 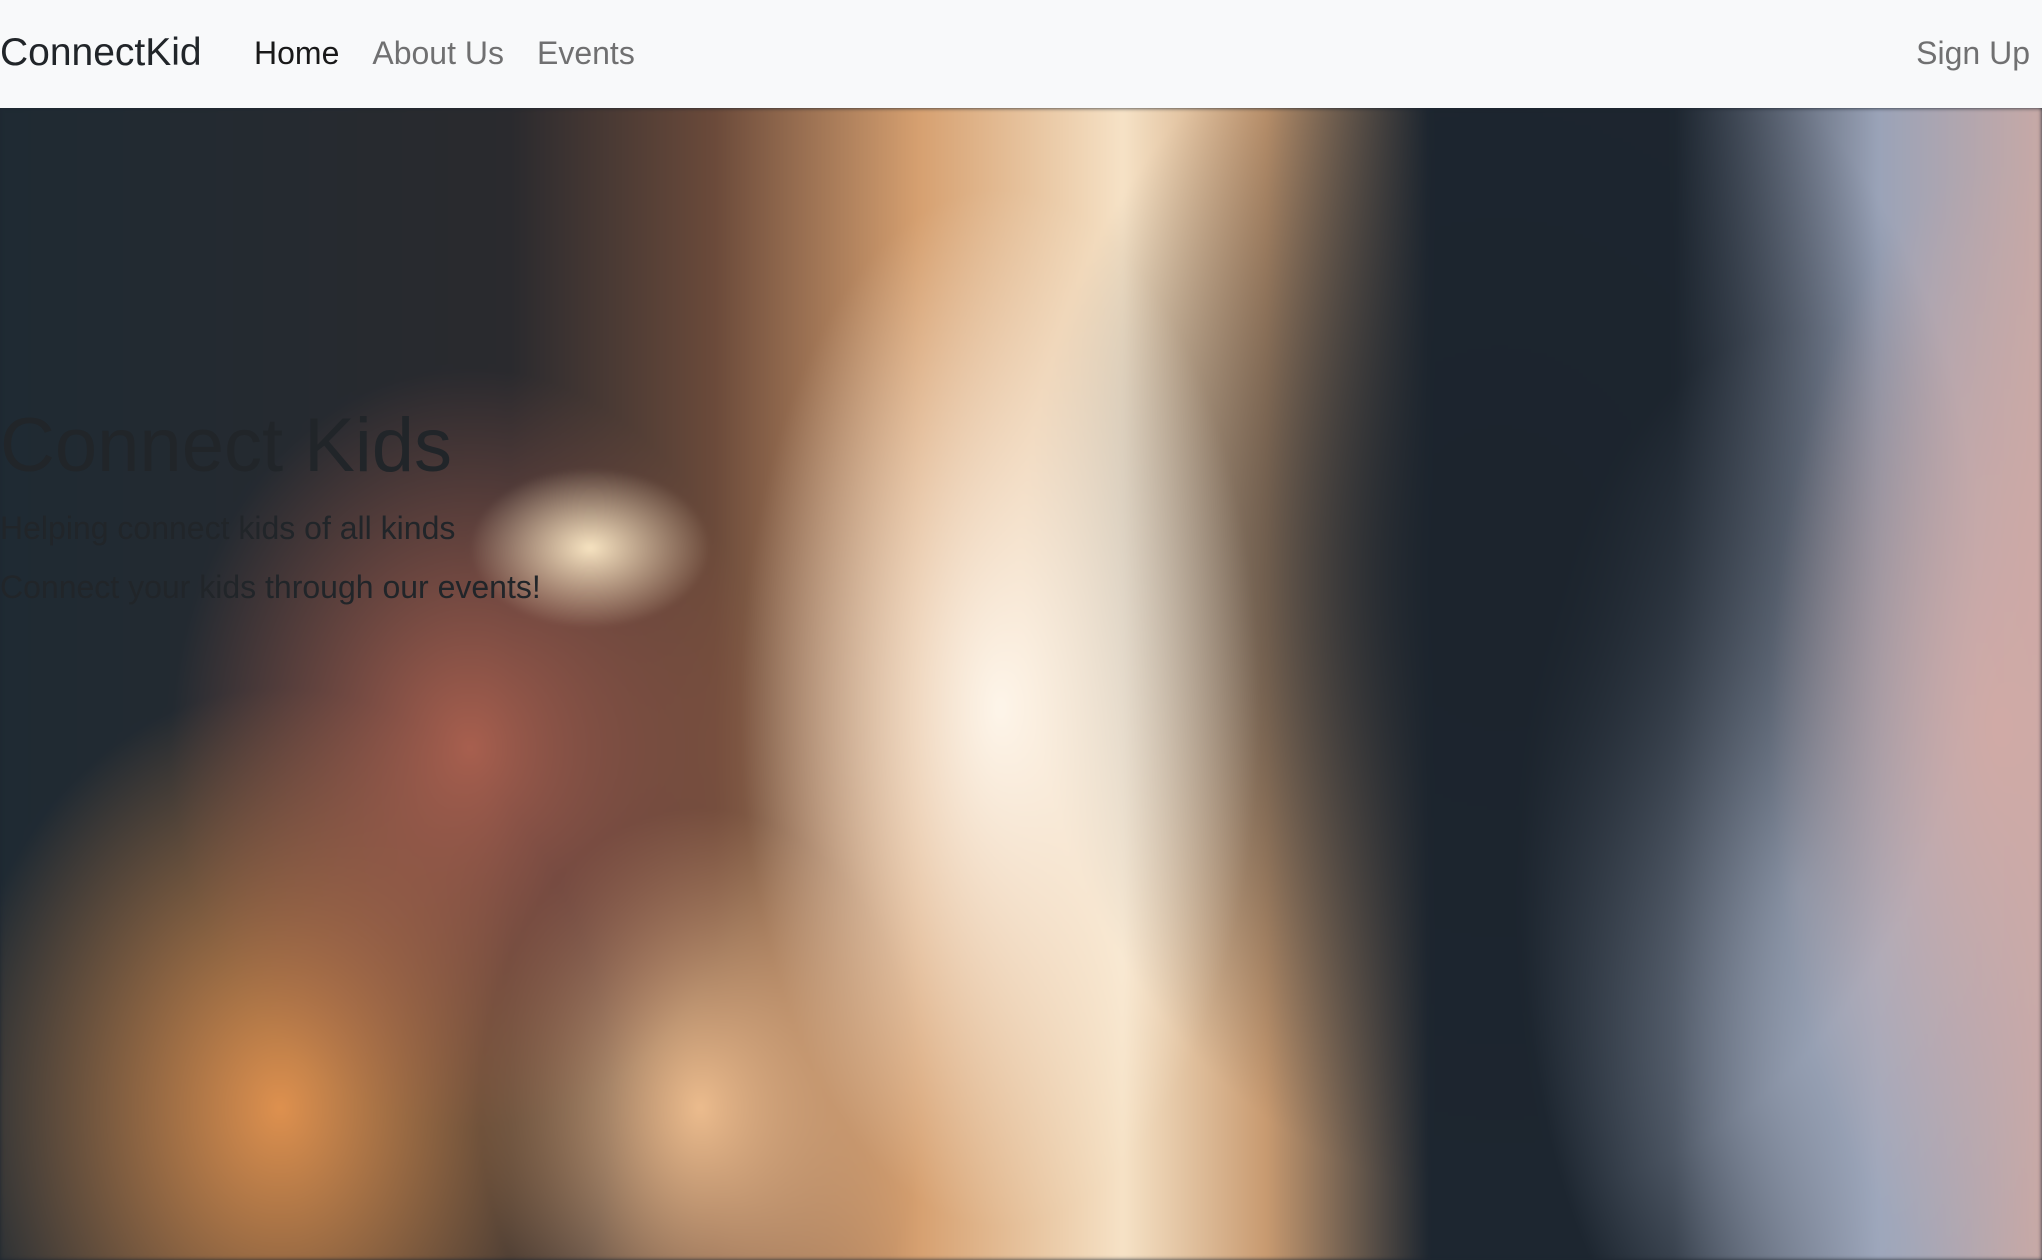 I want to click on sign-up-link: Sign Up, so click(x=1973, y=53).